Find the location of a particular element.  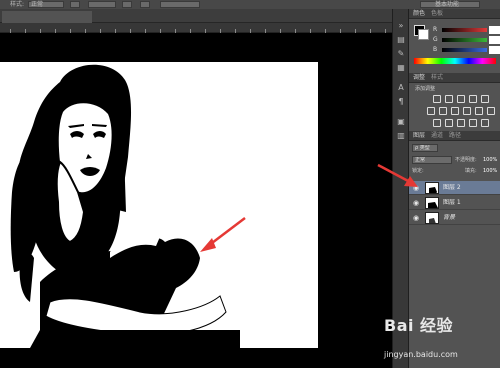

fill-value: 100% is located at coordinates (490, 171).